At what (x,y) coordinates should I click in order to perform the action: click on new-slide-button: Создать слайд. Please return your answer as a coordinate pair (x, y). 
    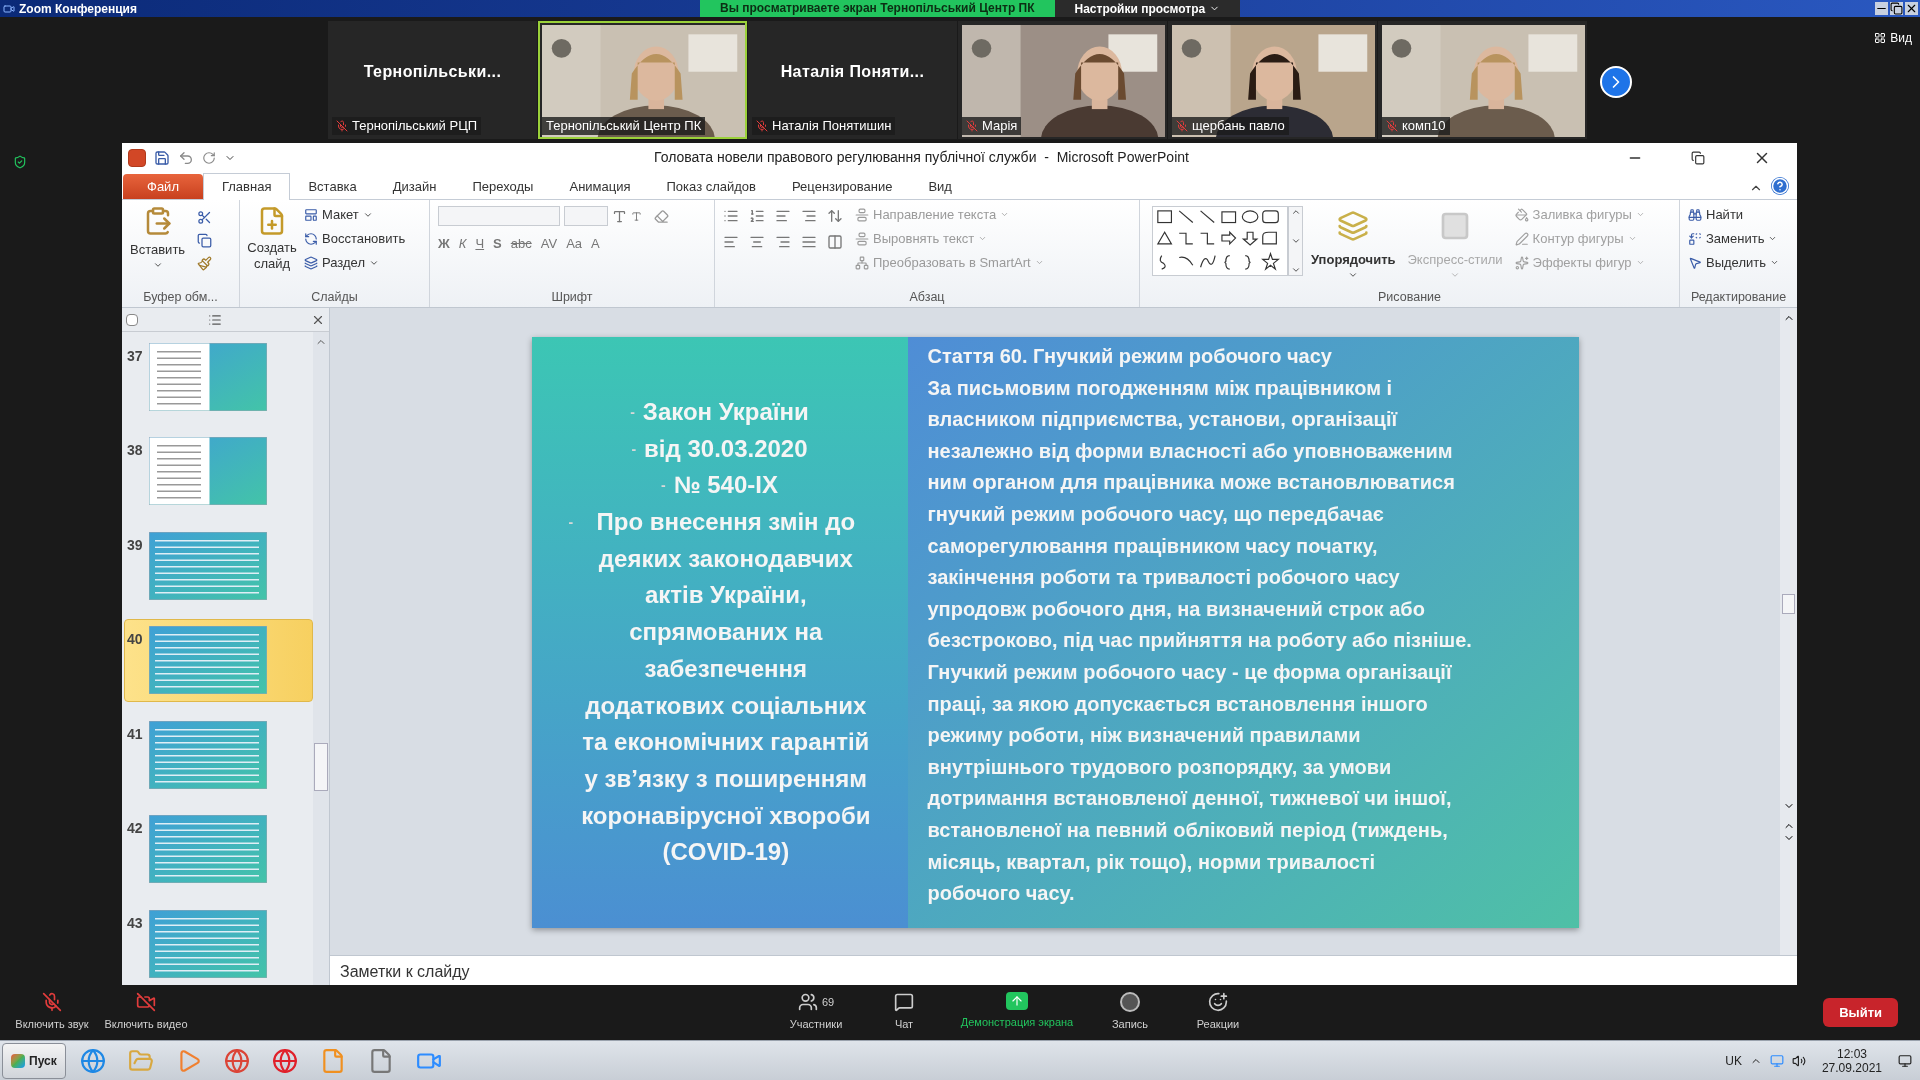
    Looking at the image, I should click on (272, 245).